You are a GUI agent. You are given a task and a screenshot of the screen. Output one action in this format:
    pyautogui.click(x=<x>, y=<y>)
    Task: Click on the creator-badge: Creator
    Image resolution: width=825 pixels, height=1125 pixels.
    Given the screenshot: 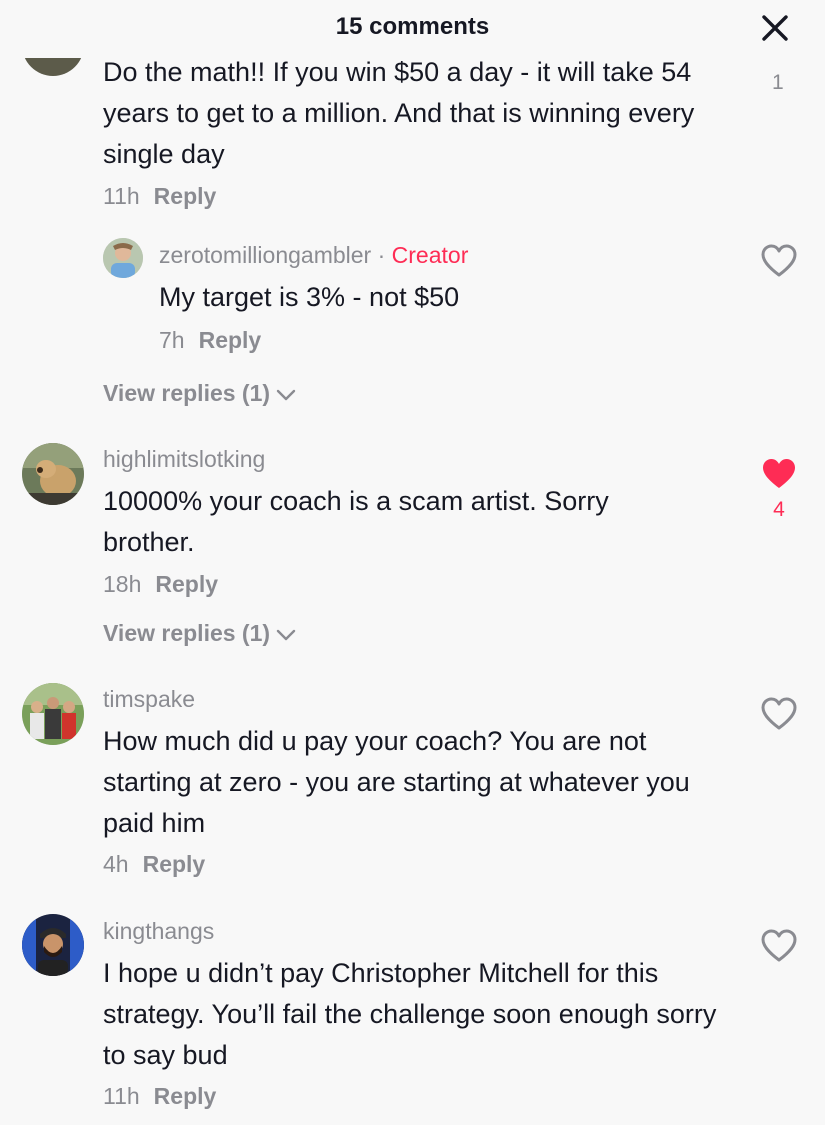 What is the action you would take?
    pyautogui.click(x=430, y=255)
    